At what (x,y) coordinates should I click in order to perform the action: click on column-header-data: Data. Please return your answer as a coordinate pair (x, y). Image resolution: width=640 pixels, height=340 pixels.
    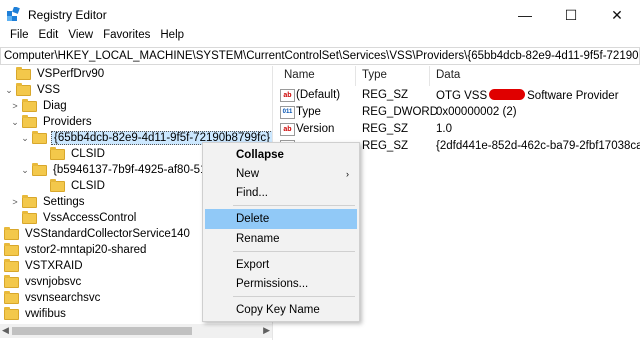
    Looking at the image, I should click on (448, 75).